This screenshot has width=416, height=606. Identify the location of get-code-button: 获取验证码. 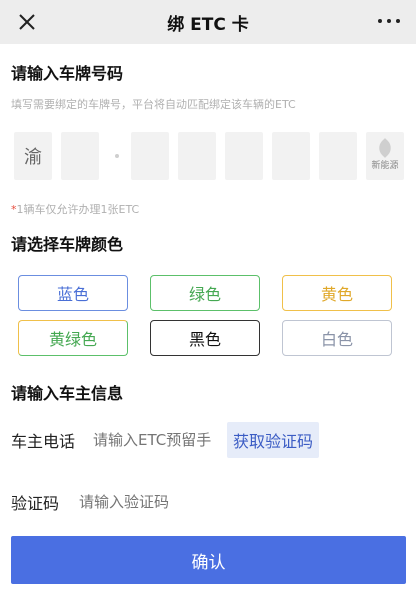
(273, 440).